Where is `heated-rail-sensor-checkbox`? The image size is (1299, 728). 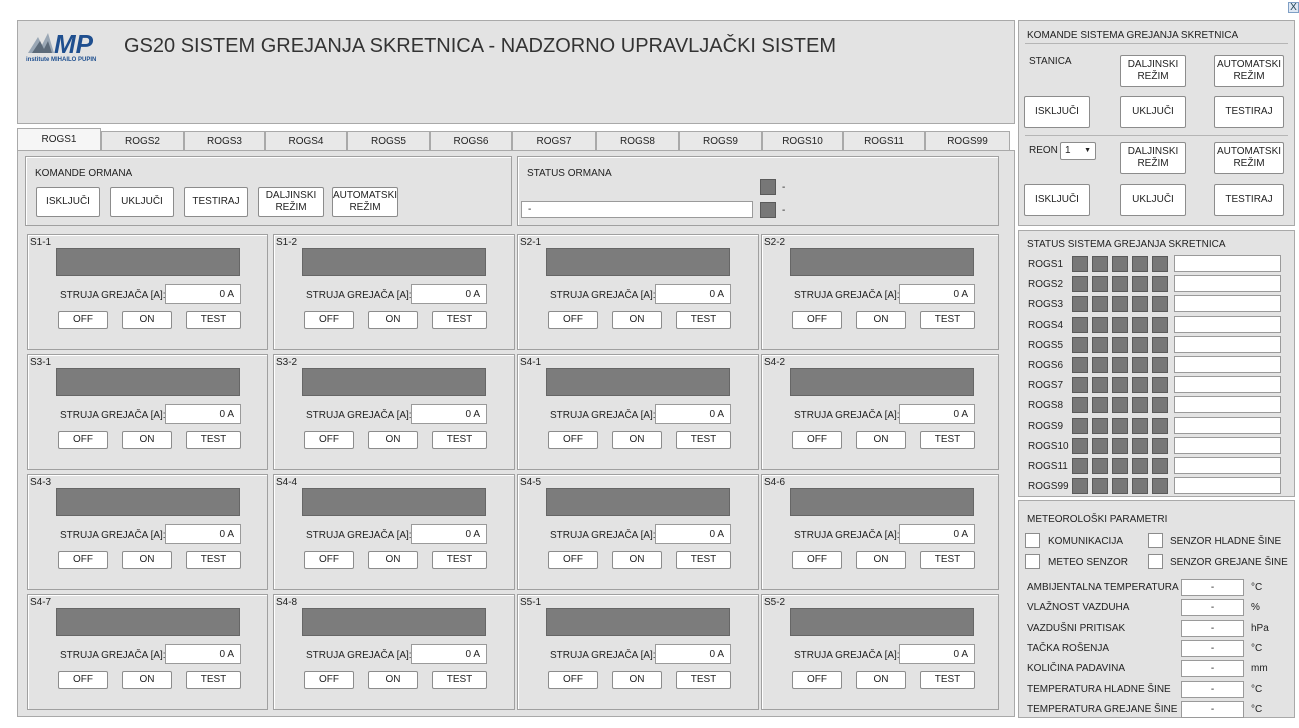
heated-rail-sensor-checkbox is located at coordinates (1155, 561).